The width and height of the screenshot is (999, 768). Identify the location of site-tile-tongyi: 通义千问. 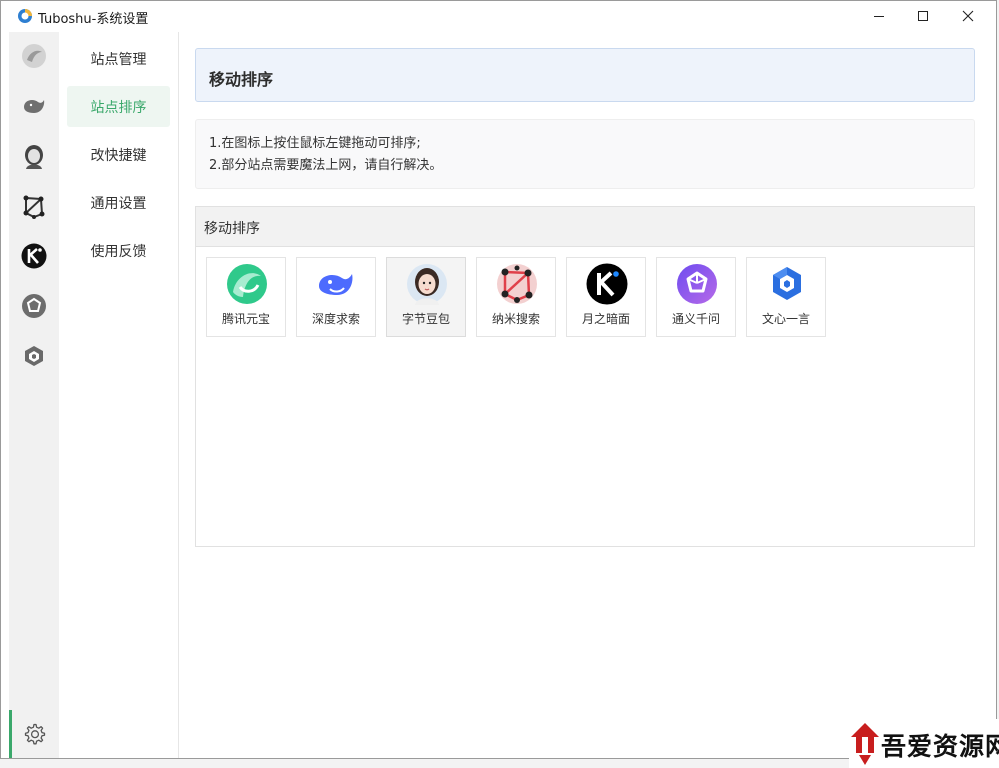
(696, 297).